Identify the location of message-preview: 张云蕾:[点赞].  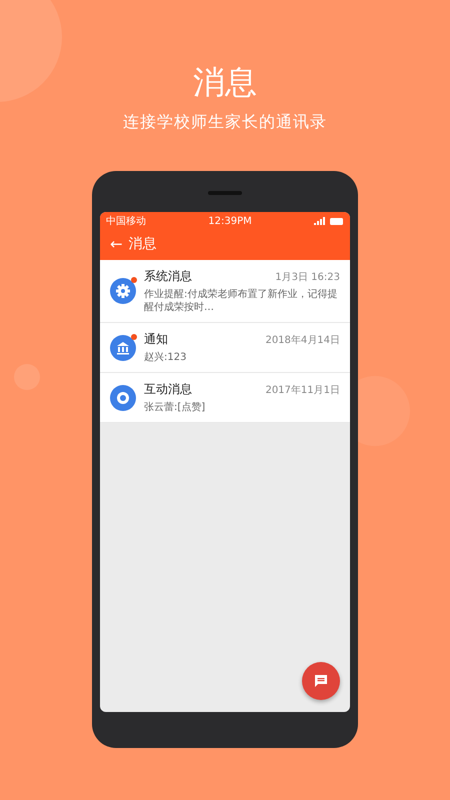
(175, 407).